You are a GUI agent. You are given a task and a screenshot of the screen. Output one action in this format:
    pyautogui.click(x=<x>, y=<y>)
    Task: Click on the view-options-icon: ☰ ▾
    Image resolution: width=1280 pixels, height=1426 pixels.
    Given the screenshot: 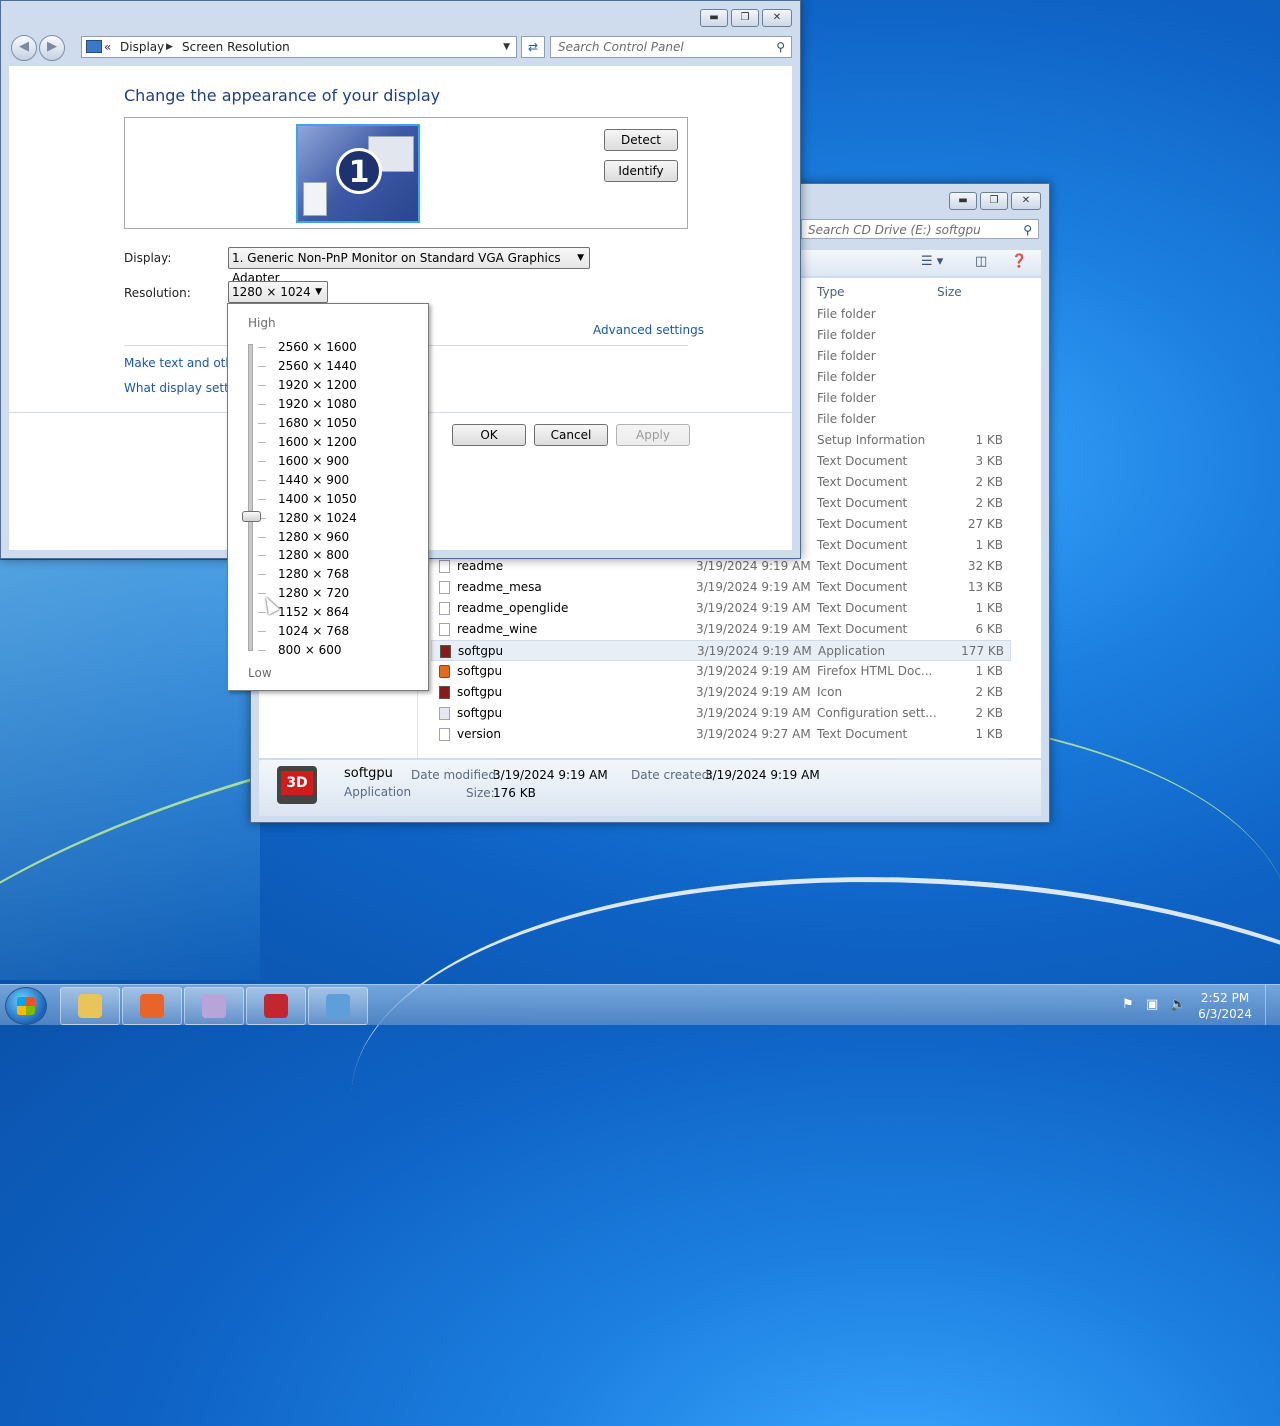 What is the action you would take?
    pyautogui.click(x=932, y=261)
    